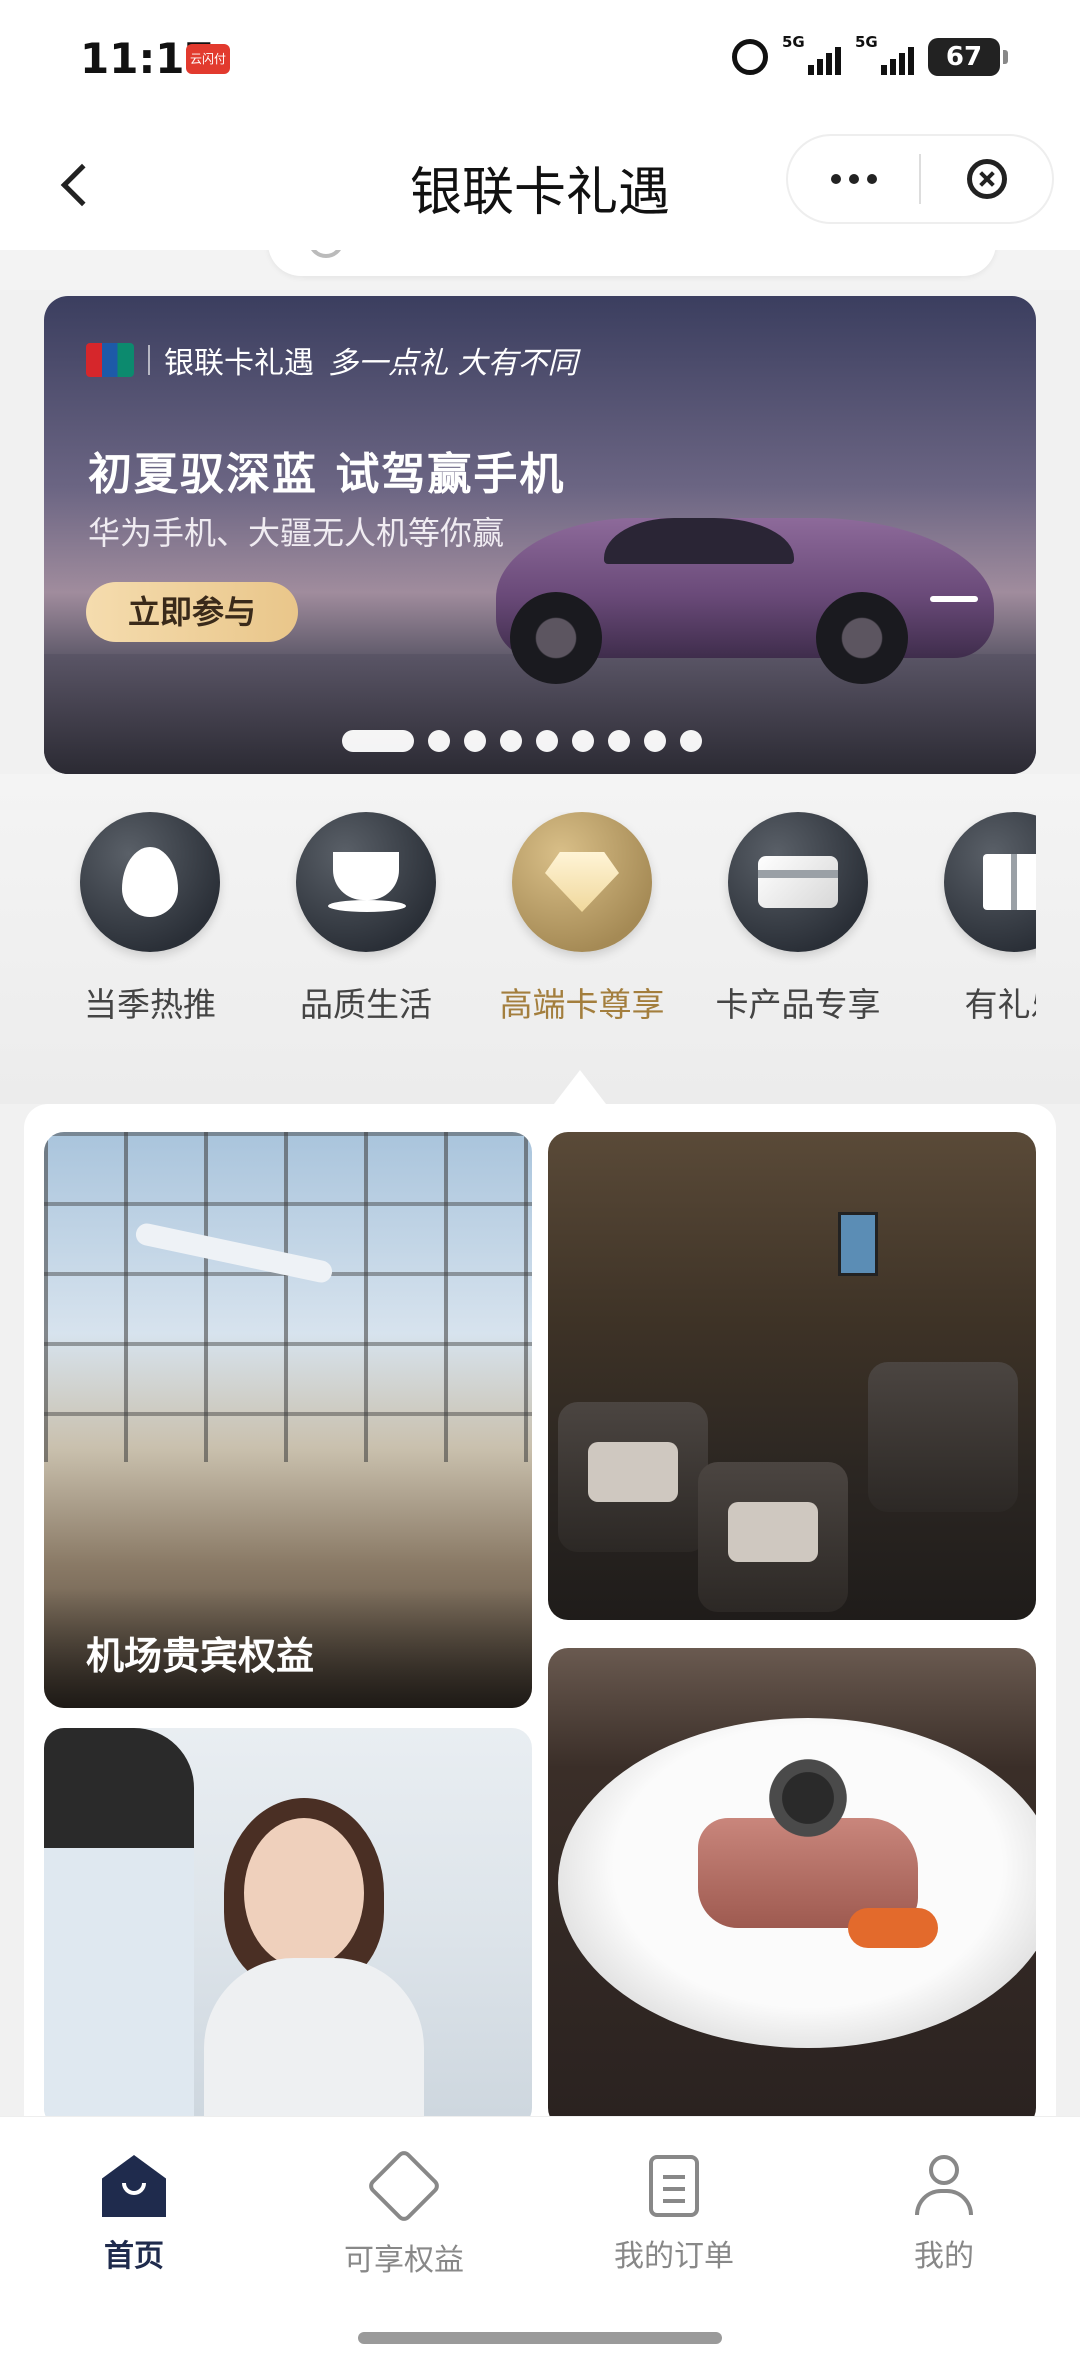 Image resolution: width=1080 pixels, height=2373 pixels. I want to click on app-notification-badge: 云闪付, so click(208, 59).